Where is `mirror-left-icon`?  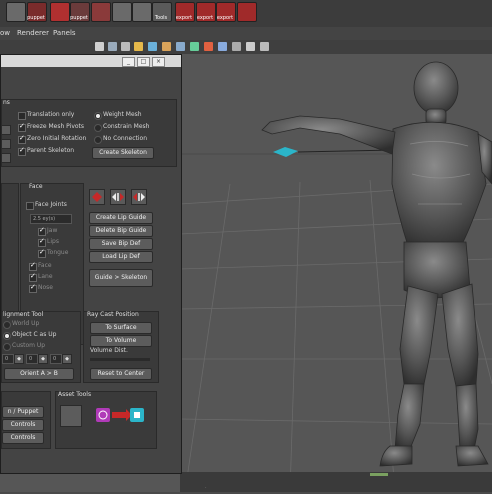
mirror-left-icon is located at coordinates (97, 197).